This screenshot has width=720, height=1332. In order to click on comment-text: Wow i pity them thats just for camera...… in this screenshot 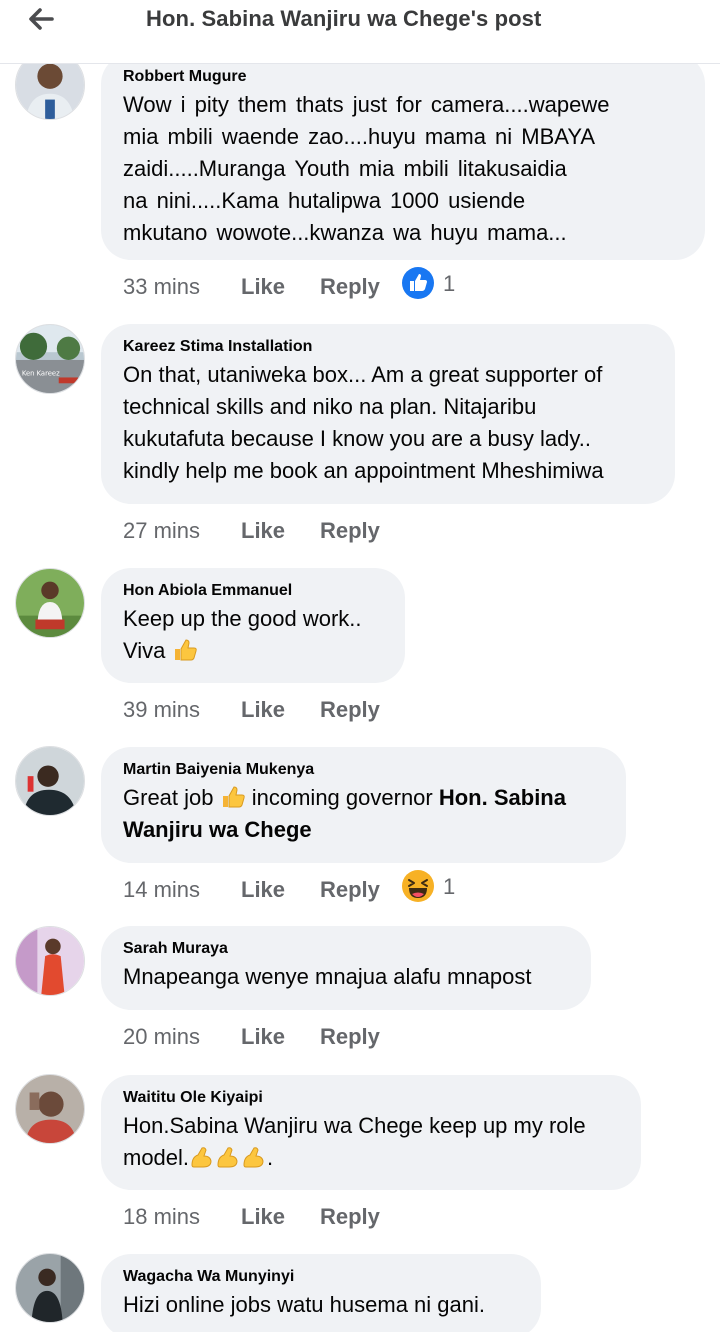, I will do `click(366, 168)`.